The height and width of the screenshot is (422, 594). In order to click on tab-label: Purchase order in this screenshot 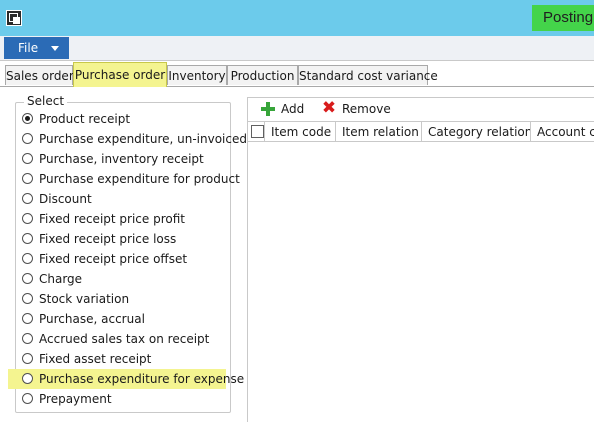, I will do `click(120, 75)`.